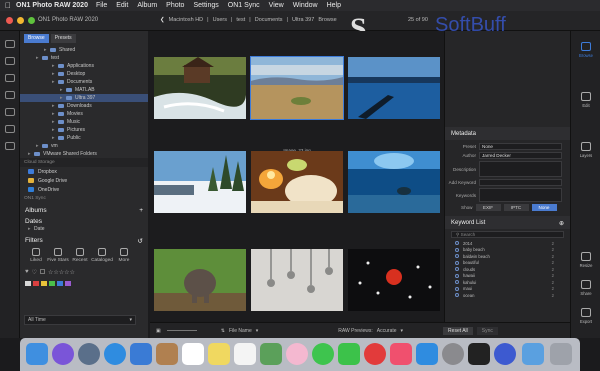 This screenshot has height=371, width=600. What do you see at coordinates (84, 229) in the screenshot?
I see `dates-item: ▸ Date` at bounding box center [84, 229].